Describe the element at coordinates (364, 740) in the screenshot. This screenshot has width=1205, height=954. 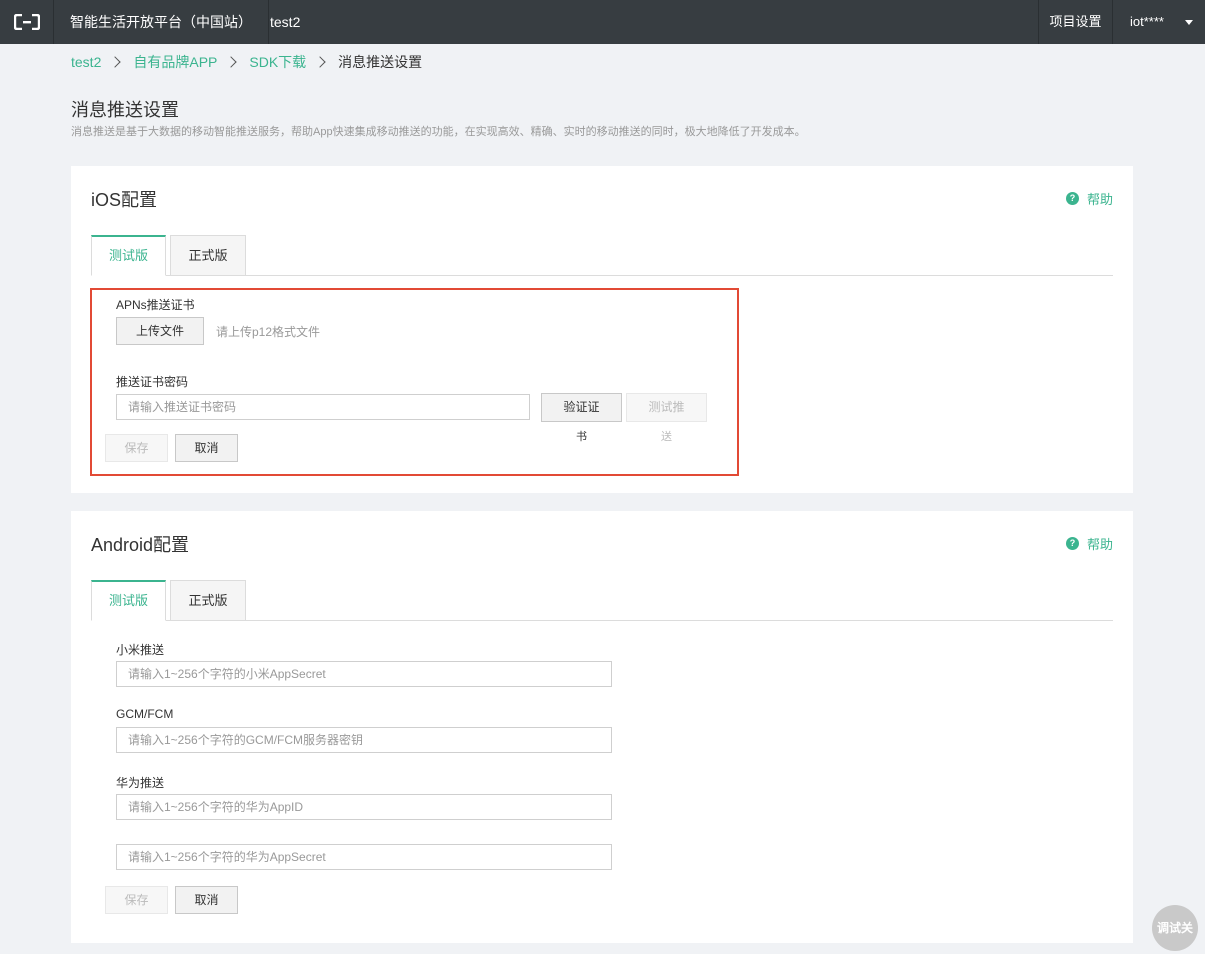
I see `gcm-fcm-key-input: 请输入1~256个字符的GCM/FCM服务器密钥` at that location.